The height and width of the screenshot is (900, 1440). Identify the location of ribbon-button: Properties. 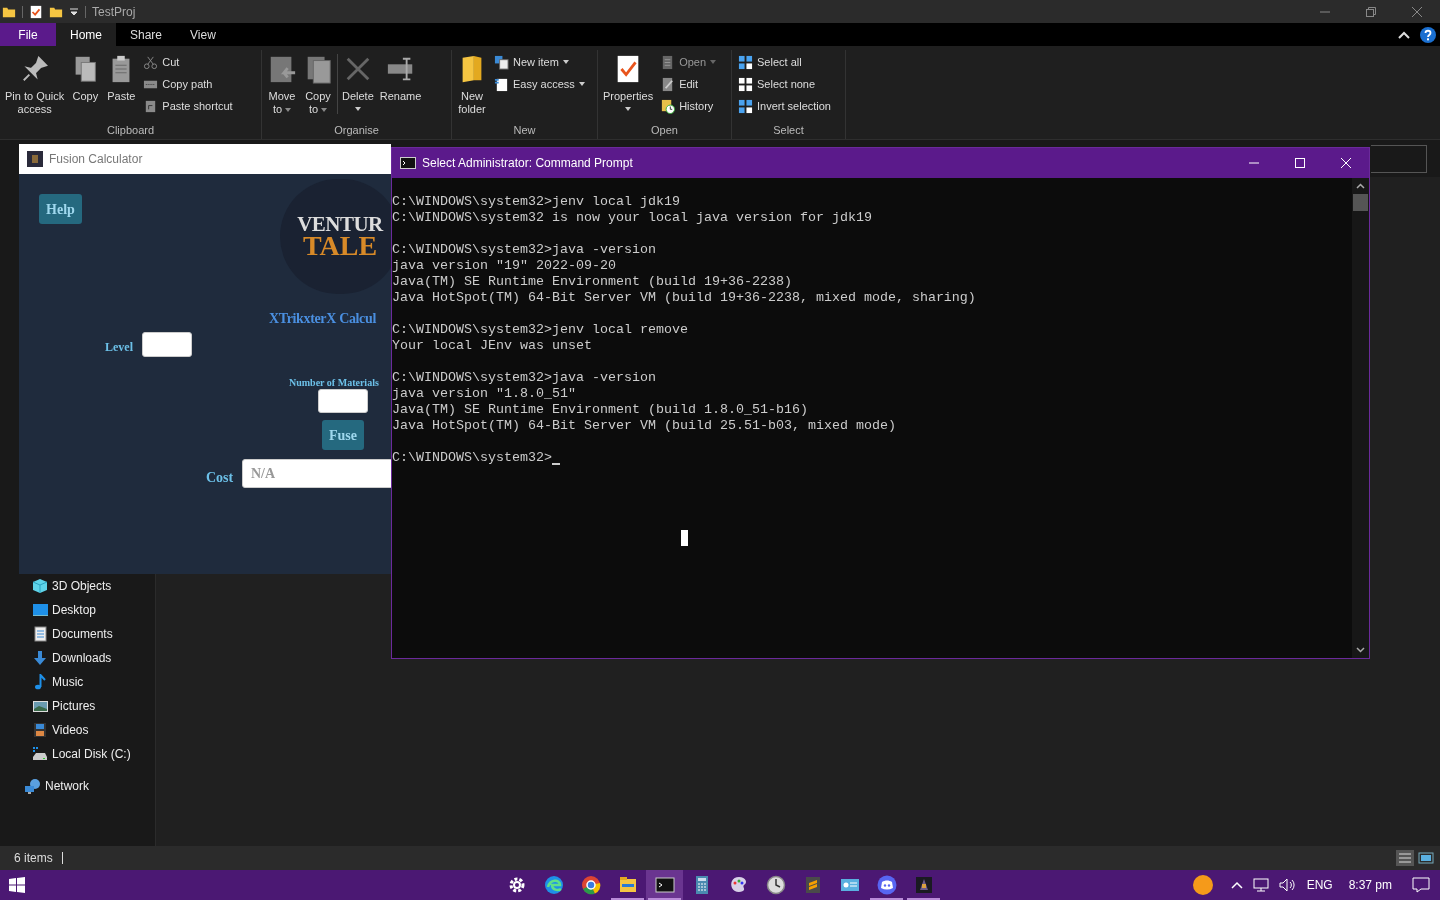
(628, 86).